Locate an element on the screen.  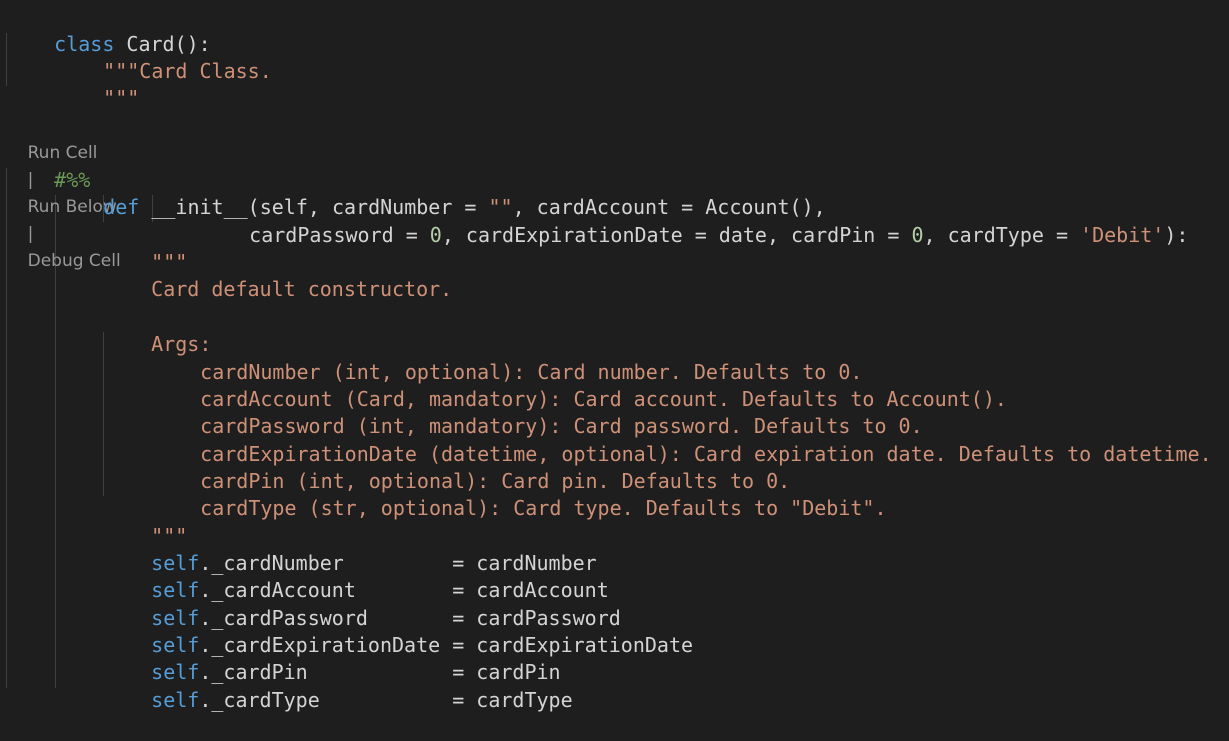
assignment-line: self._cardPassword = cardPassword is located at coordinates (362, 604).